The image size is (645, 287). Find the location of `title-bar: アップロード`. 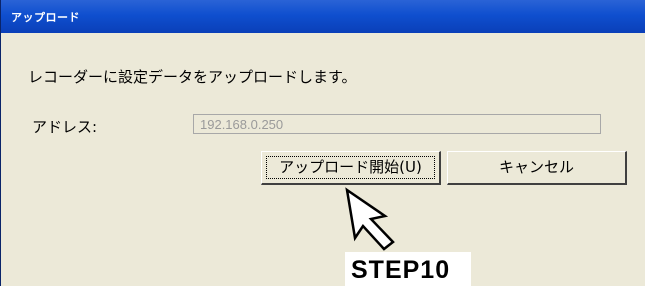

title-bar: アップロード is located at coordinates (323, 16).